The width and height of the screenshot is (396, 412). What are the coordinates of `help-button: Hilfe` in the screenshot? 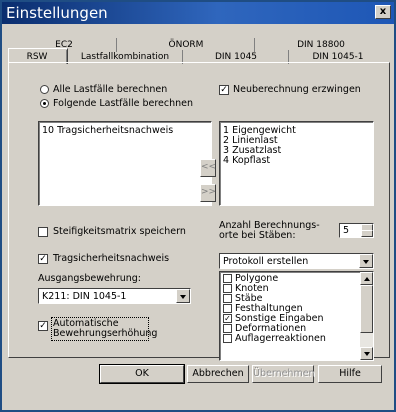 It's located at (350, 374).